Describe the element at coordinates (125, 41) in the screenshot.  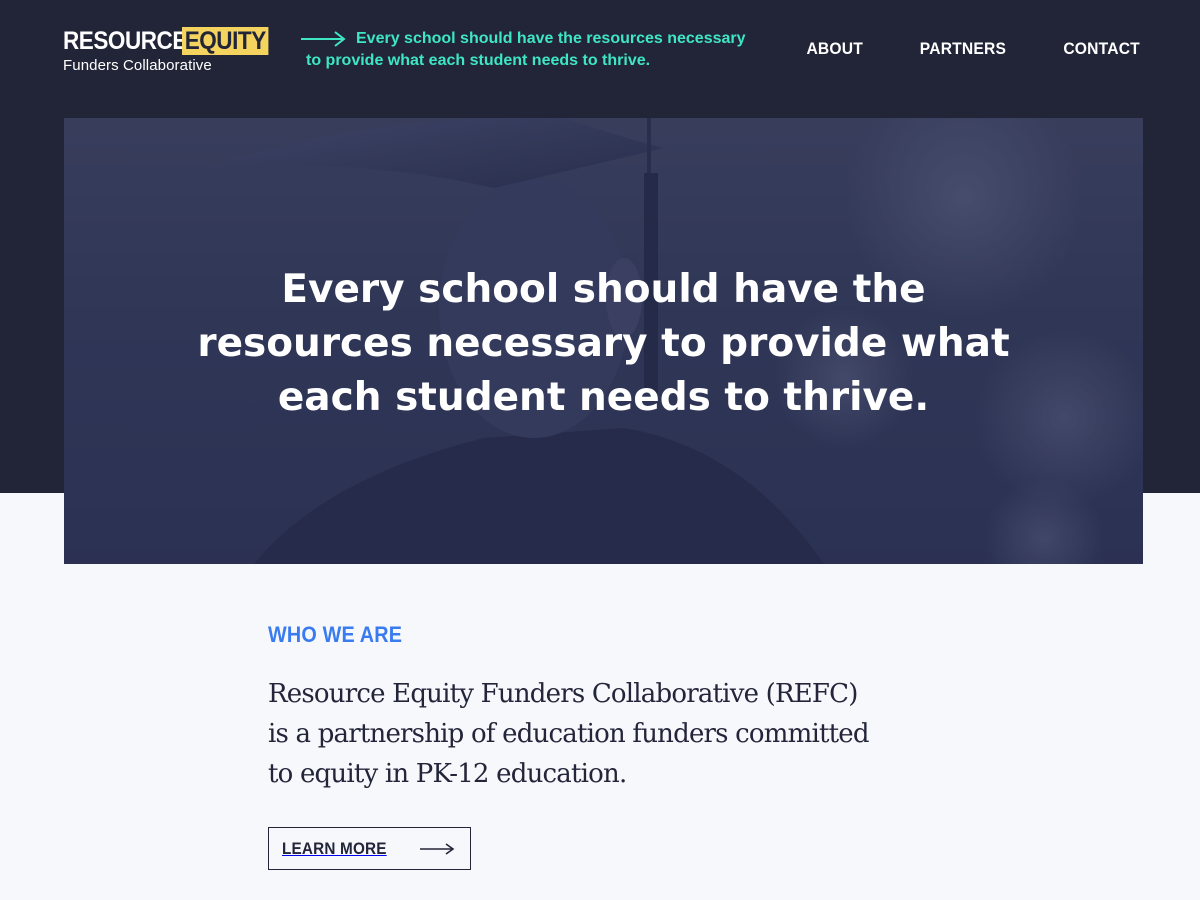
I see `logo-word-resource: RESOURCE` at that location.